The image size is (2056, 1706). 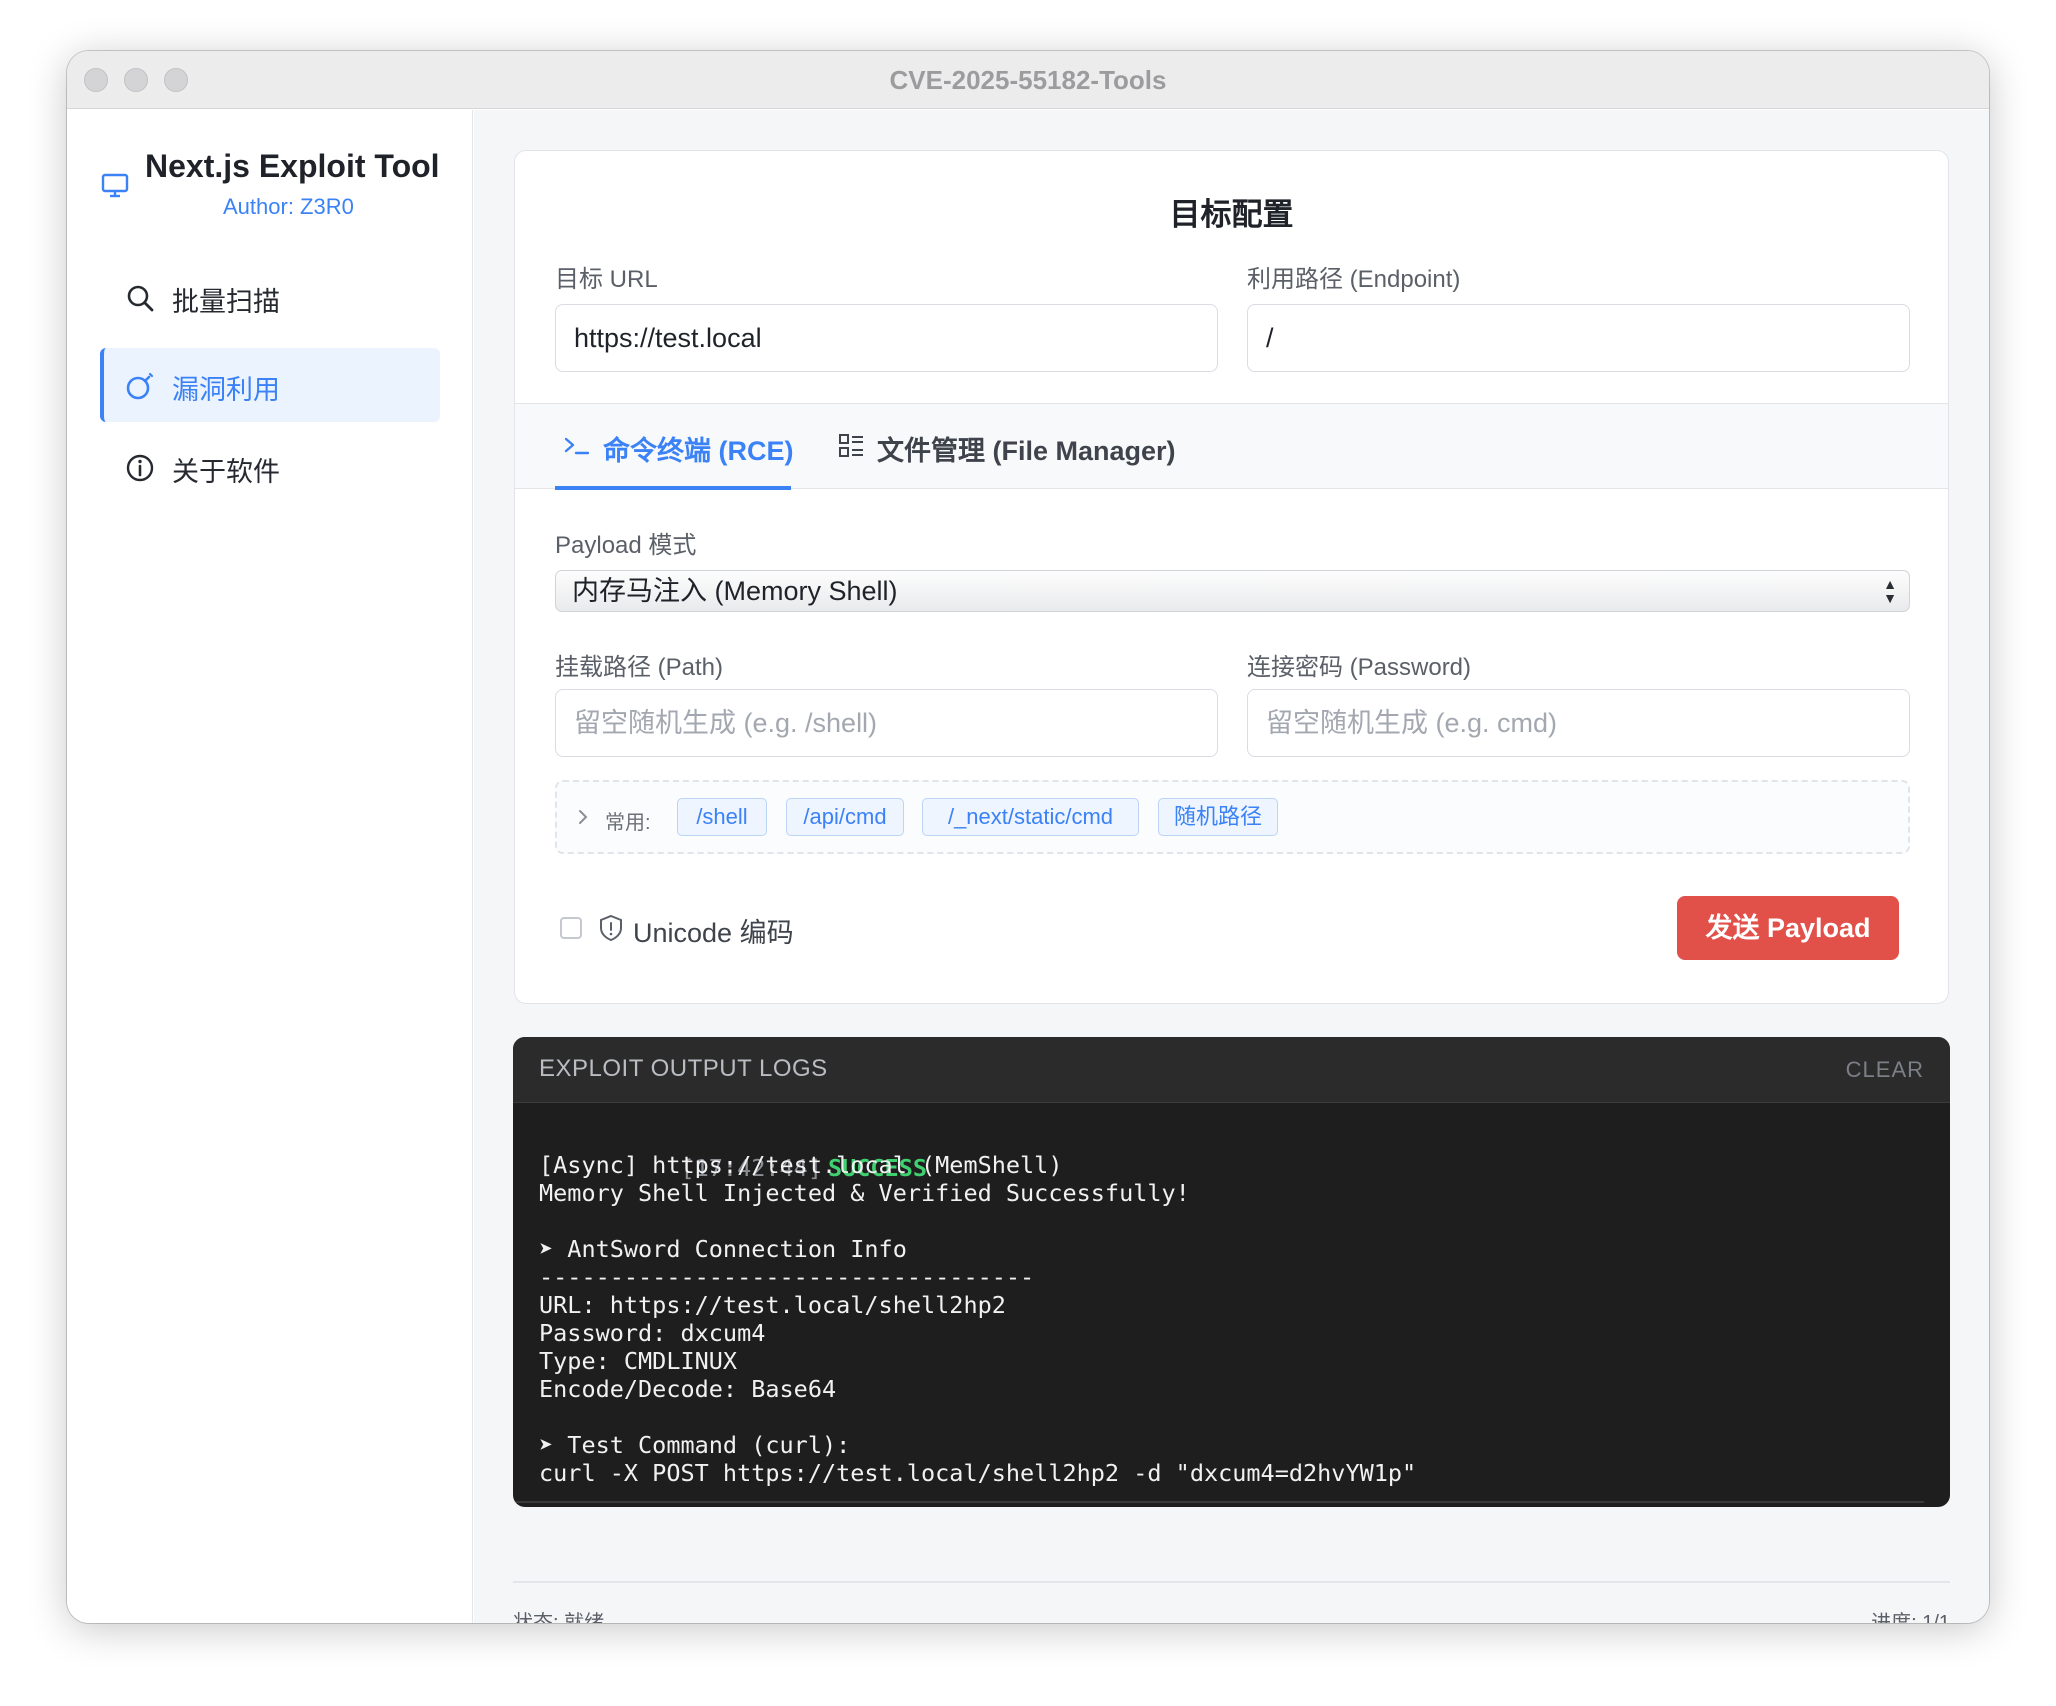 What do you see at coordinates (1026, 451) in the screenshot?
I see `tab-label: 文件管理 (File Manager)` at bounding box center [1026, 451].